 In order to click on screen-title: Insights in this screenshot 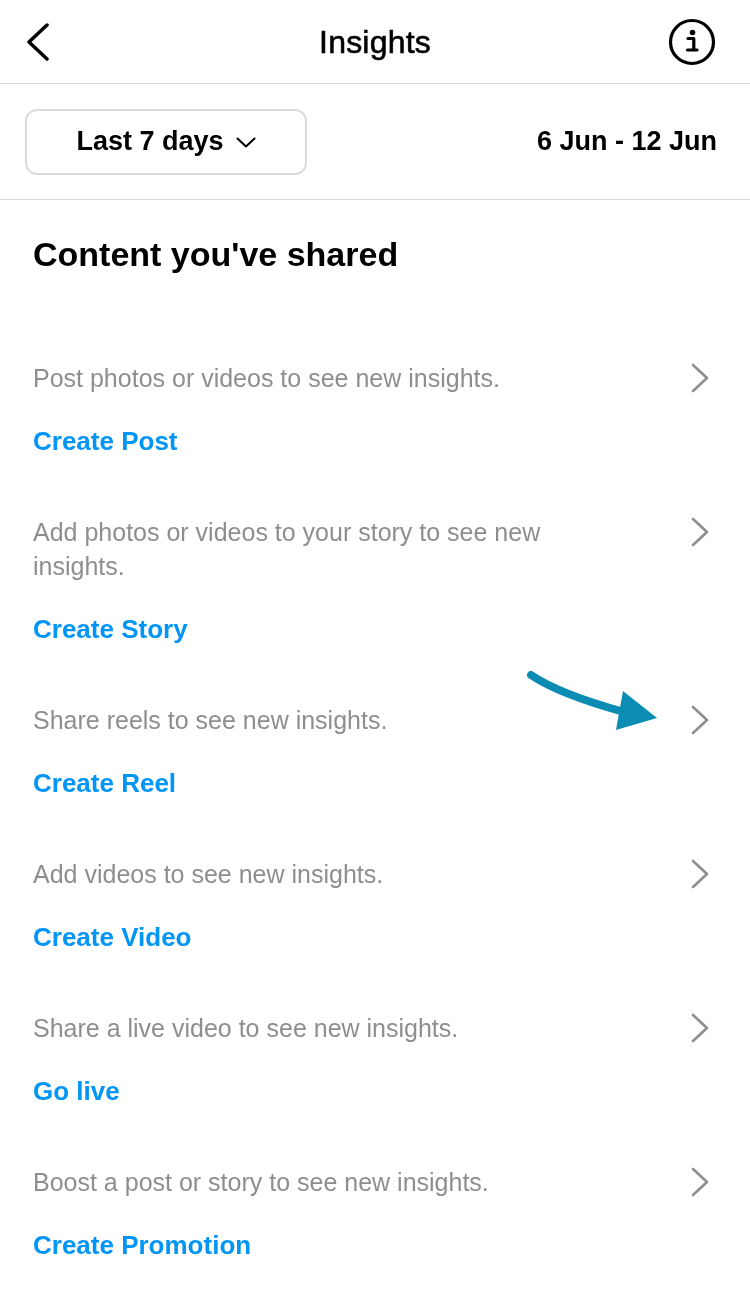, I will do `click(375, 41)`.